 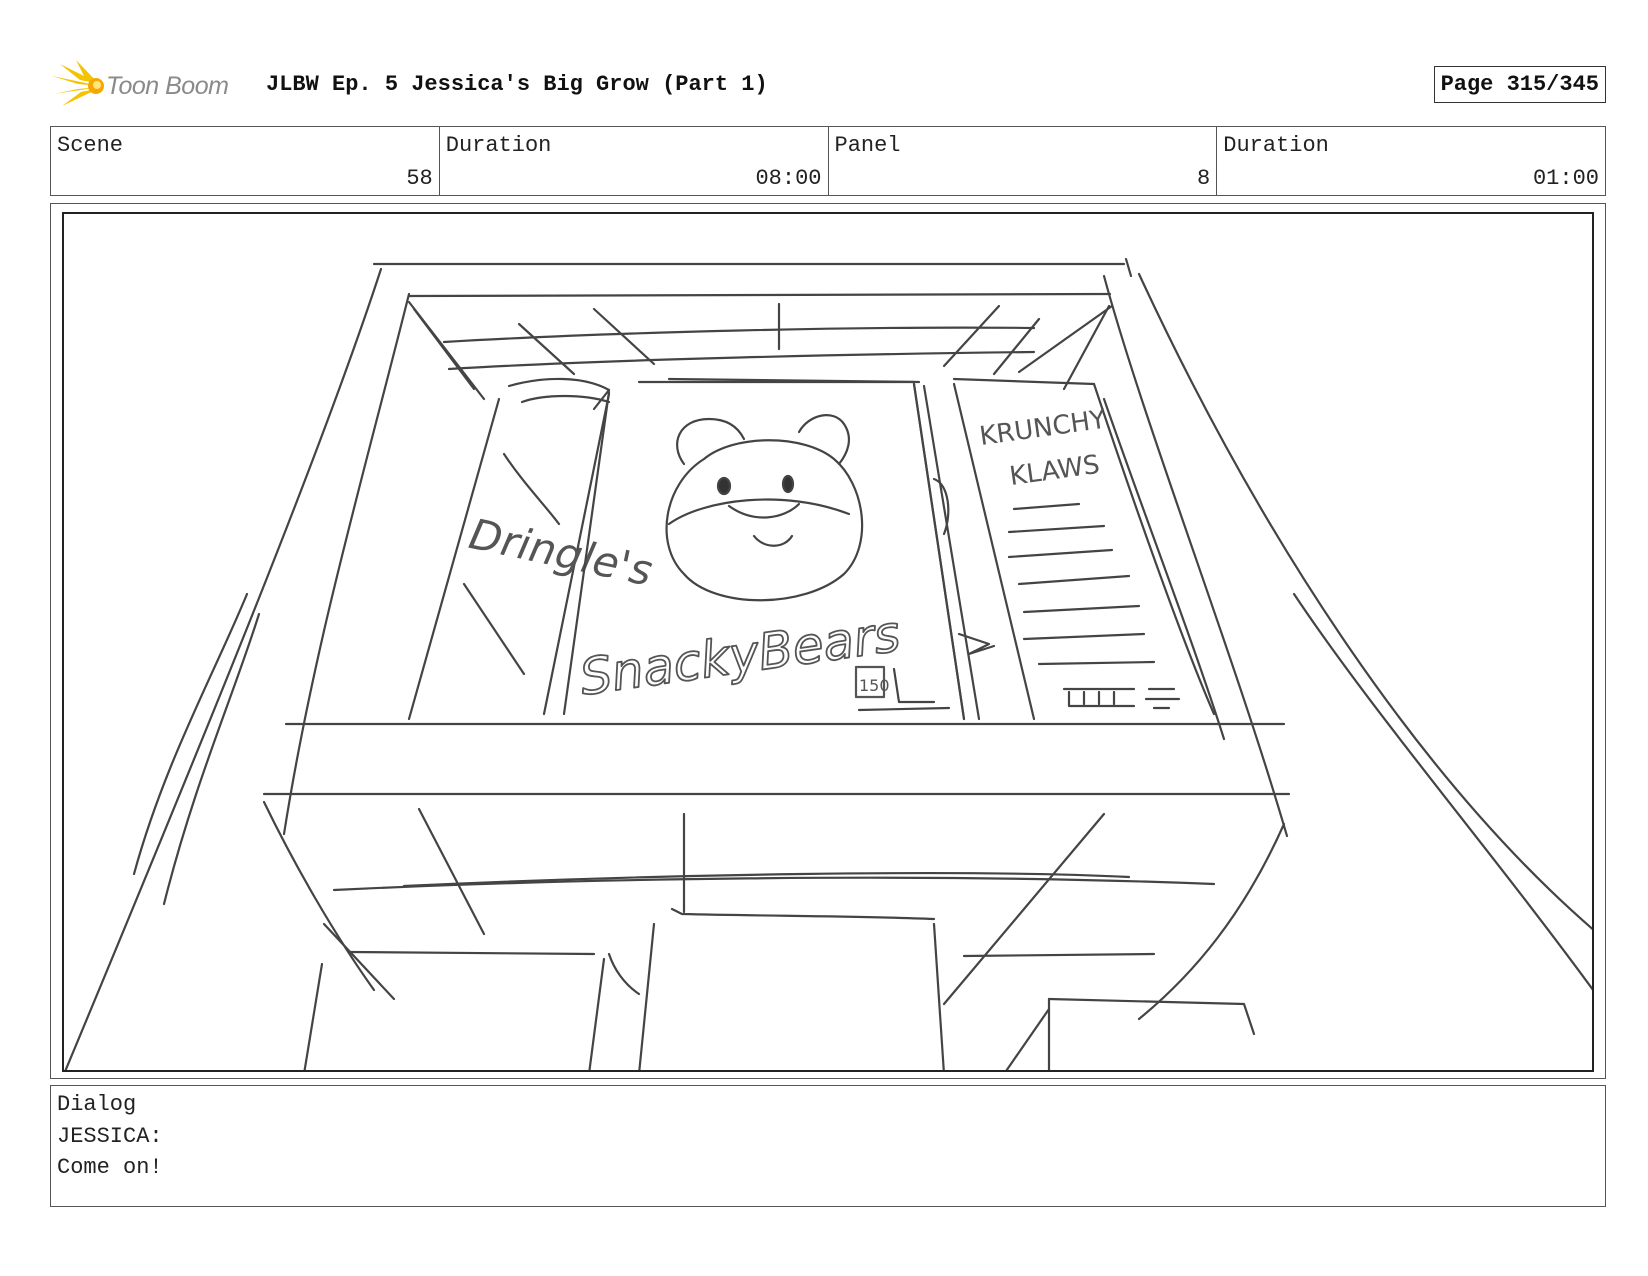 I want to click on dialog-line: Come on!, so click(x=110, y=1167).